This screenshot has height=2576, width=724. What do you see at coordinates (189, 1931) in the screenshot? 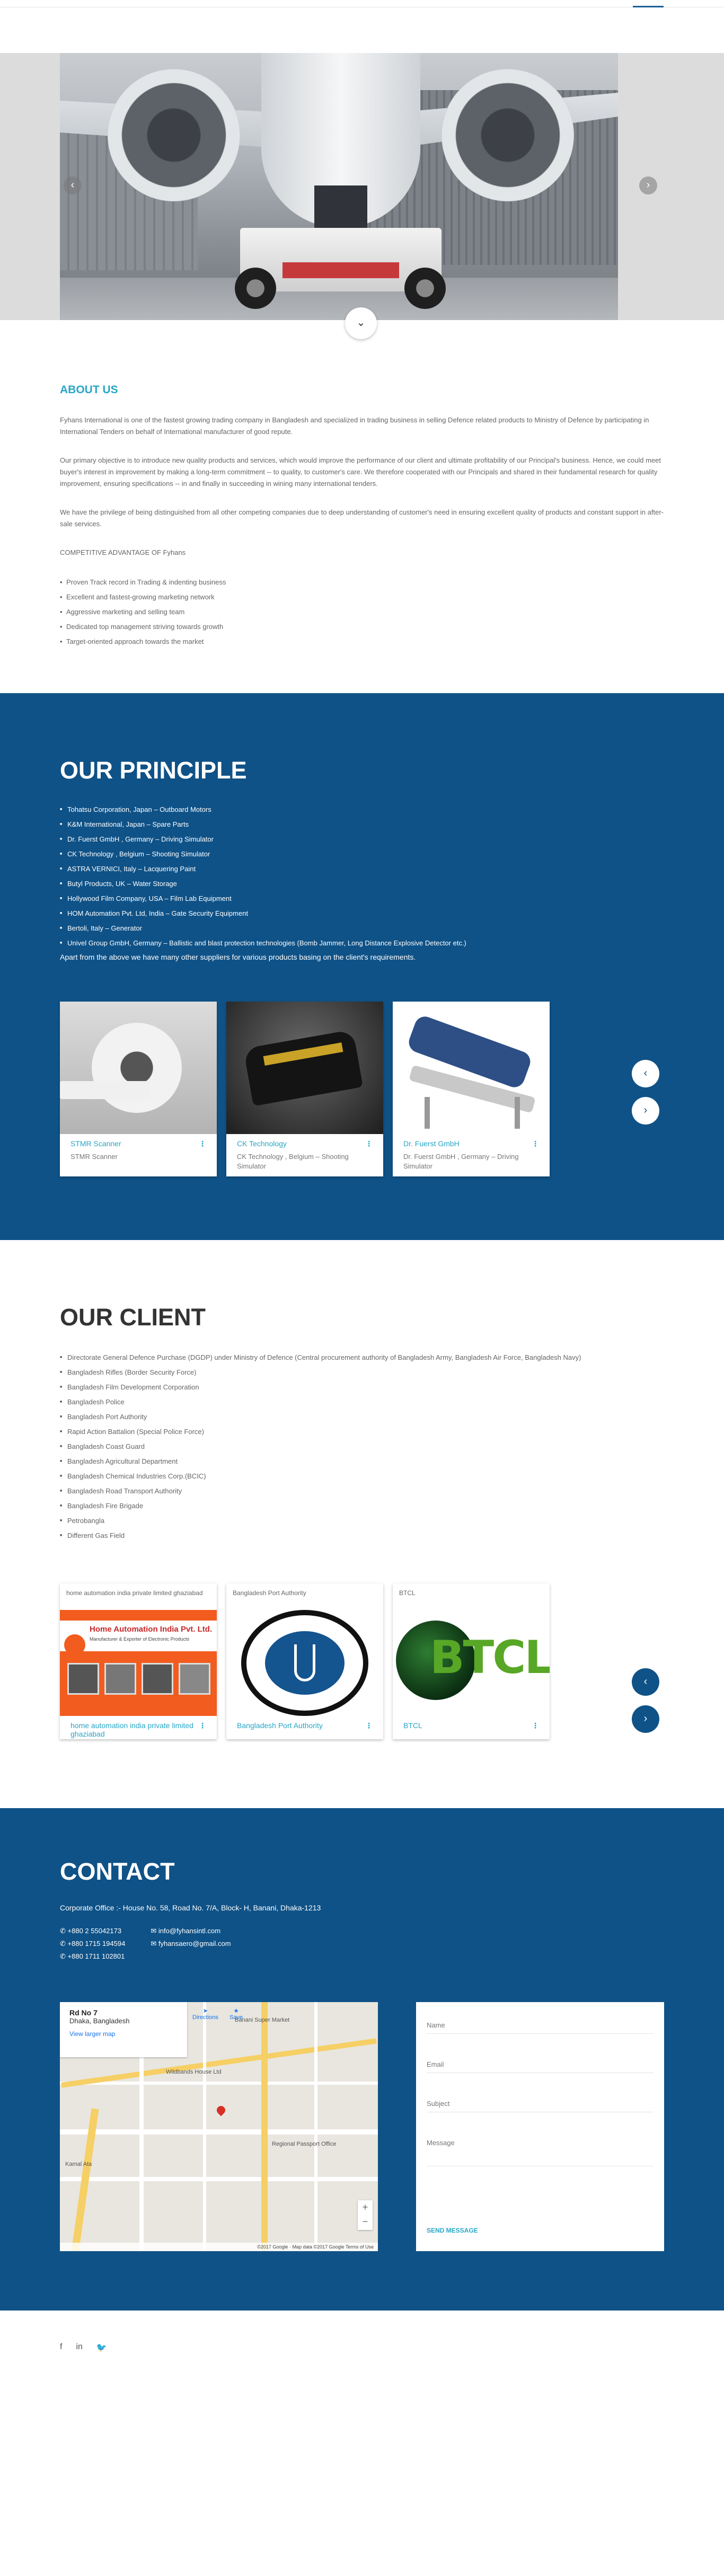
I see `email-link: info@fyhansintl.com` at bounding box center [189, 1931].